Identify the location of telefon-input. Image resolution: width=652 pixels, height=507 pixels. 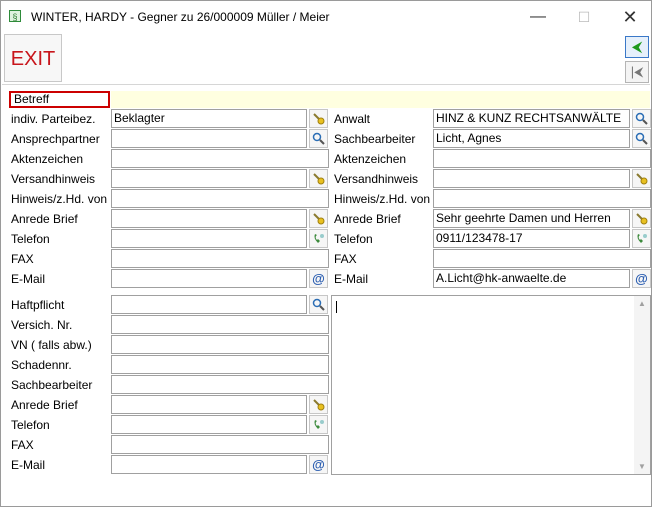
(209, 238).